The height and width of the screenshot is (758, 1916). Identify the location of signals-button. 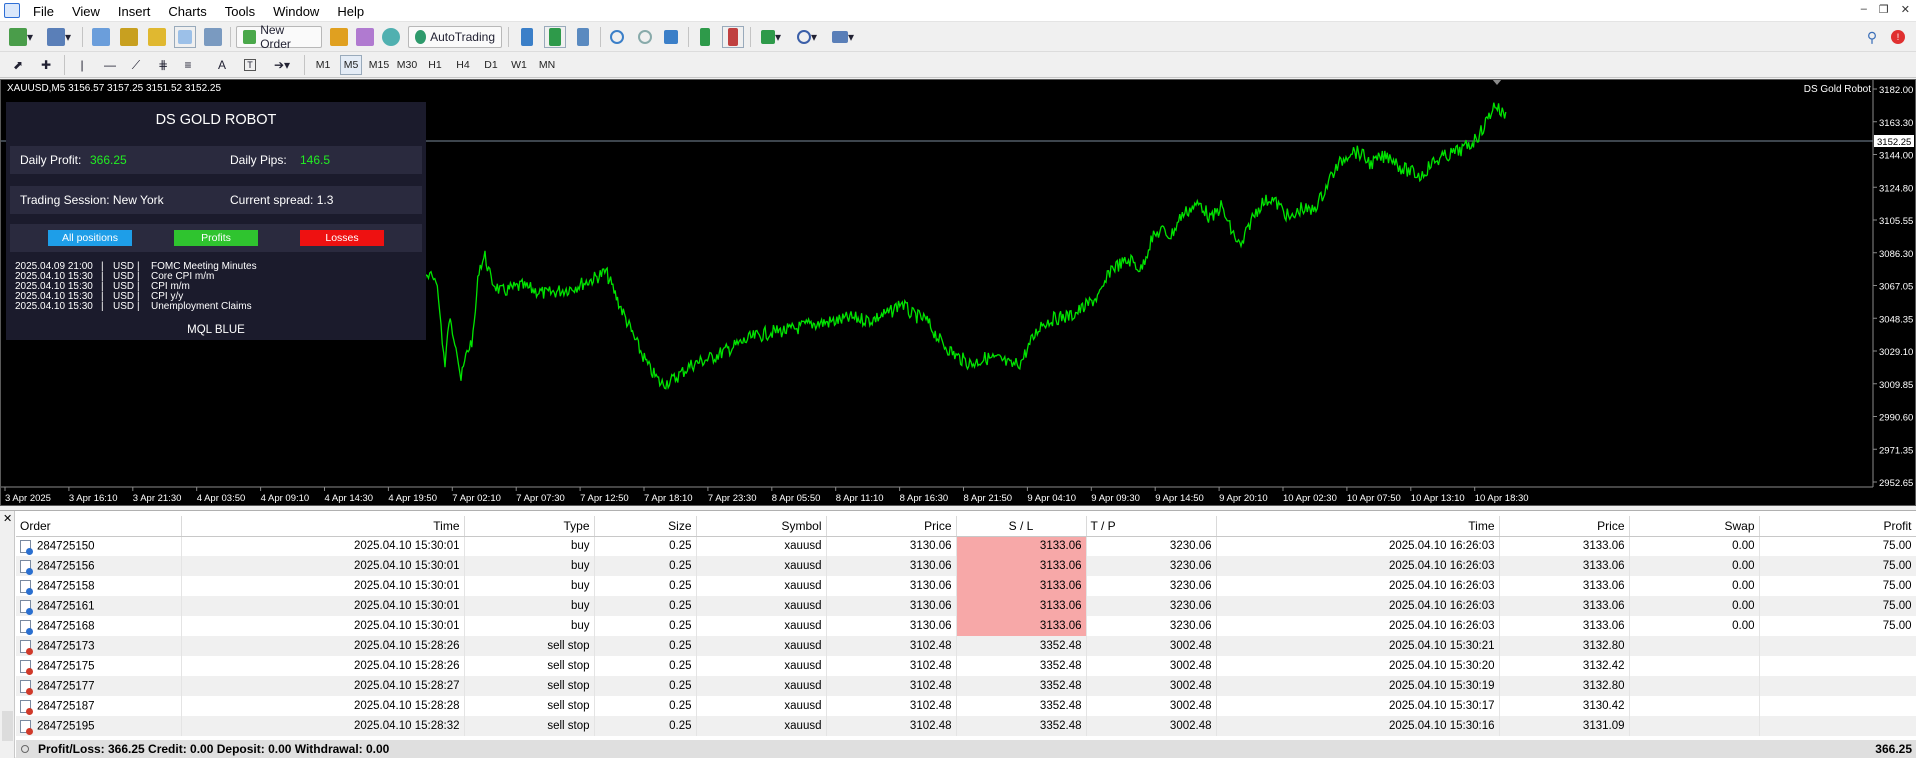
(365, 37).